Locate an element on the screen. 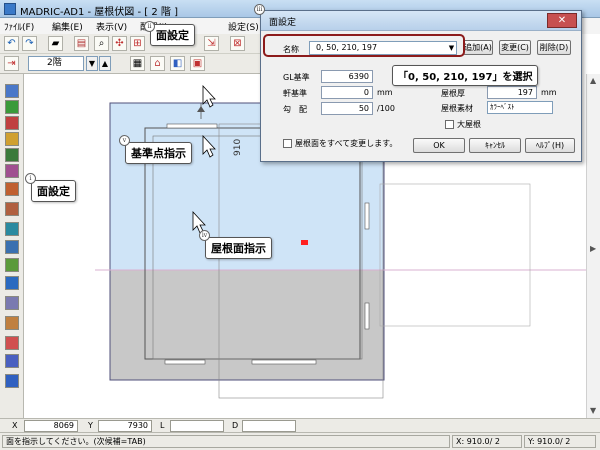 This screenshot has width=600, height=450. pattern-tool-icon is located at coordinates (12, 171).